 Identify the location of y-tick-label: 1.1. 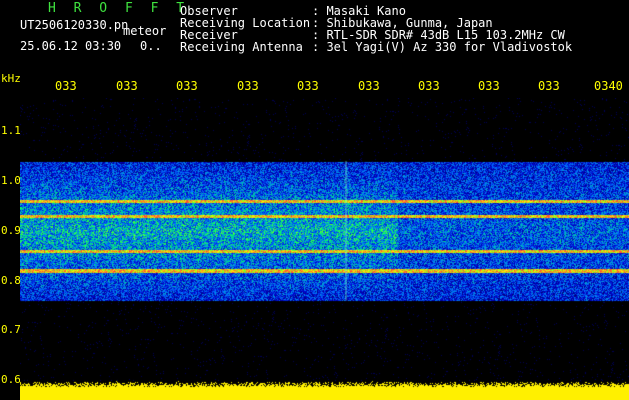
(11, 130).